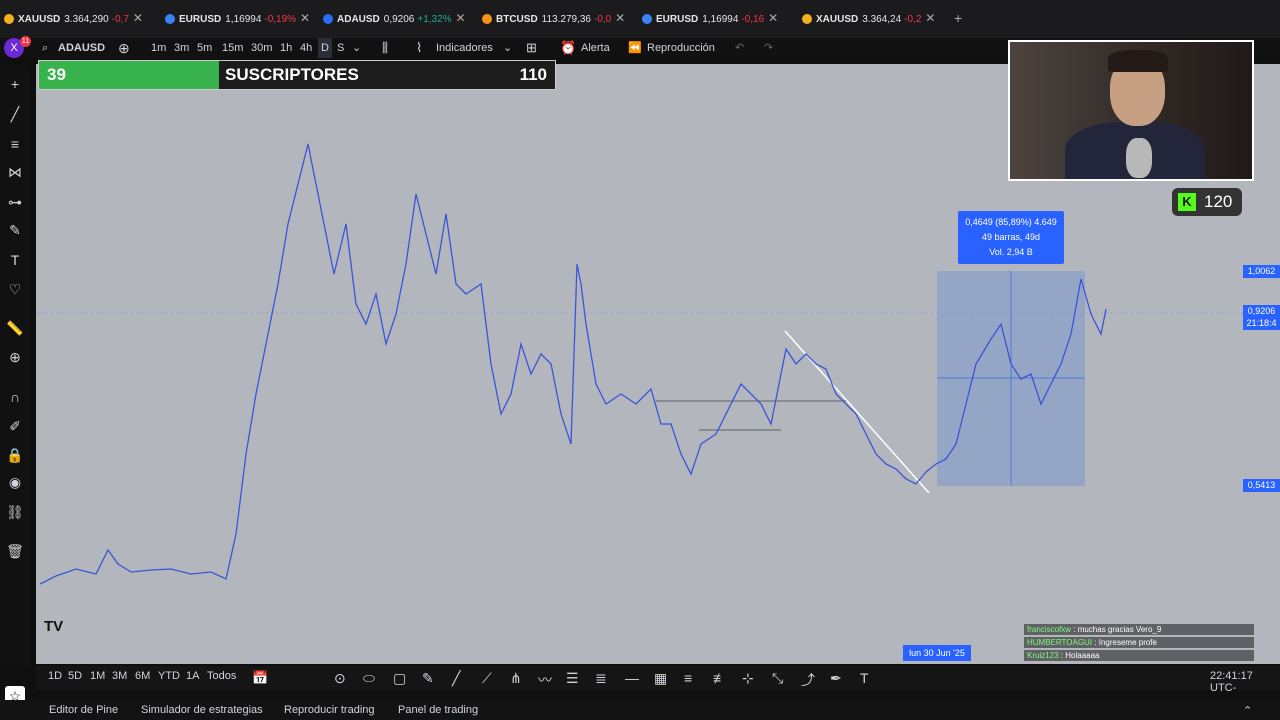 Image resolution: width=1280 pixels, height=720 pixels. I want to click on range-6m: 6M, so click(142, 676).